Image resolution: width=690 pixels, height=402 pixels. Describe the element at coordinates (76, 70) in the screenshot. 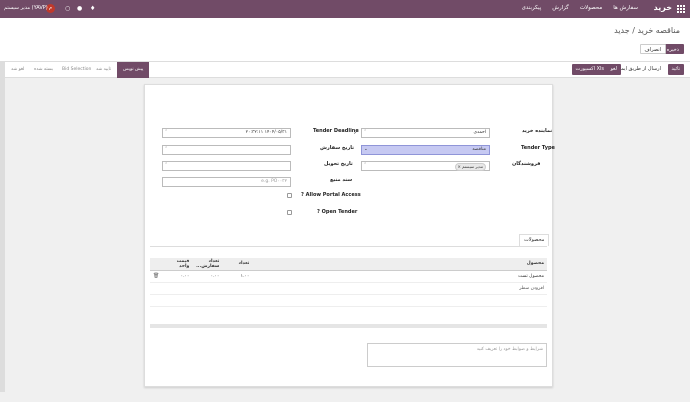

I see `status-bid-selection: Bid Selection` at that location.